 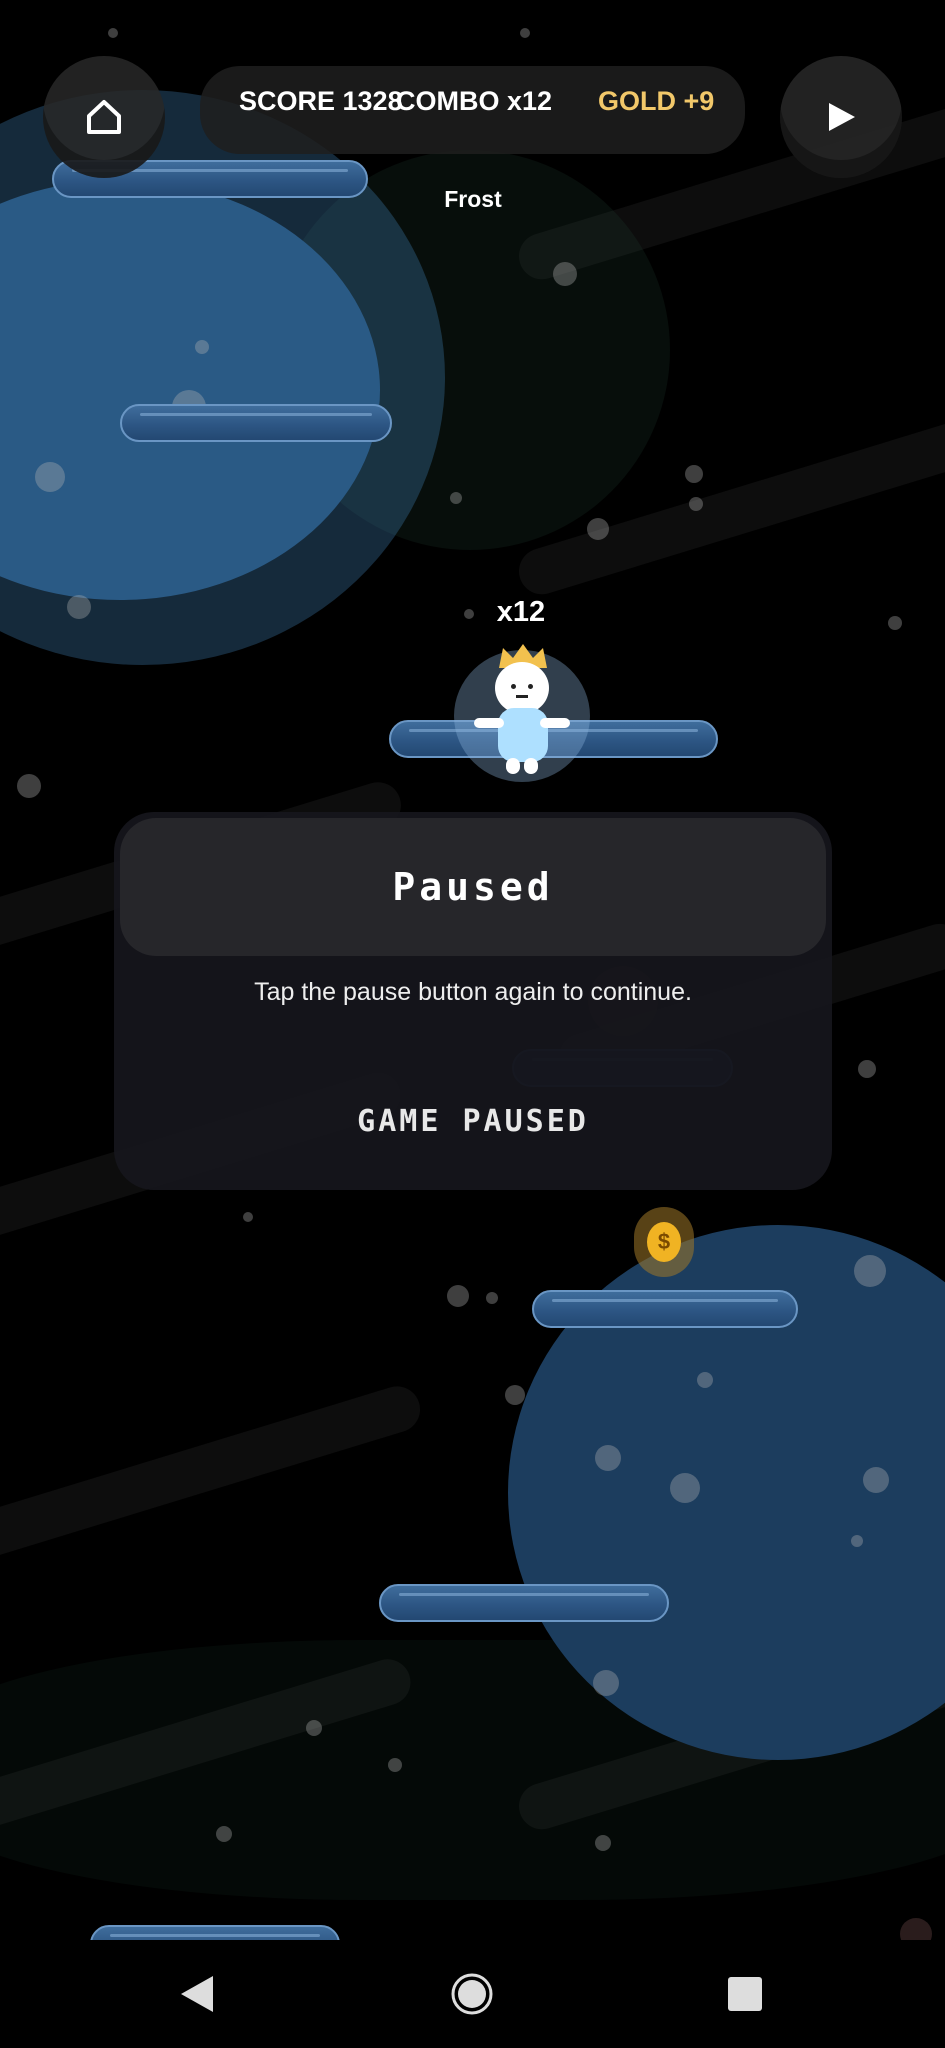 I want to click on home-circle-icon, so click(x=472, y=1994).